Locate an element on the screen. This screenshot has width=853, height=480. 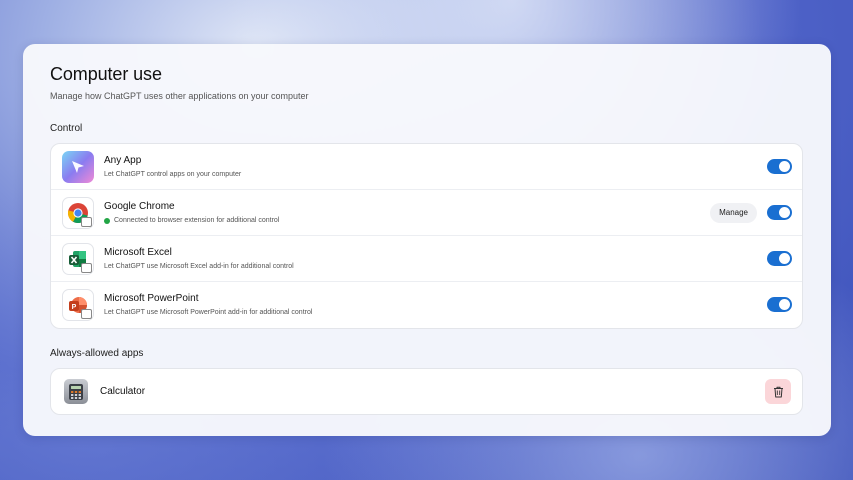
always-allowed-item-title: Calculator is located at coordinates (123, 391).